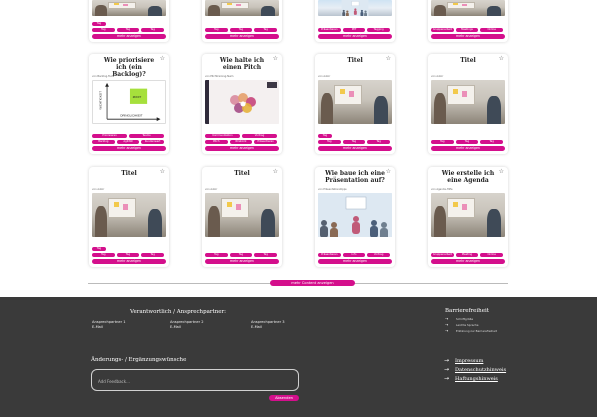 The image size is (597, 417). I want to click on privacy-link: Datenschutzhinweis, so click(480, 370).